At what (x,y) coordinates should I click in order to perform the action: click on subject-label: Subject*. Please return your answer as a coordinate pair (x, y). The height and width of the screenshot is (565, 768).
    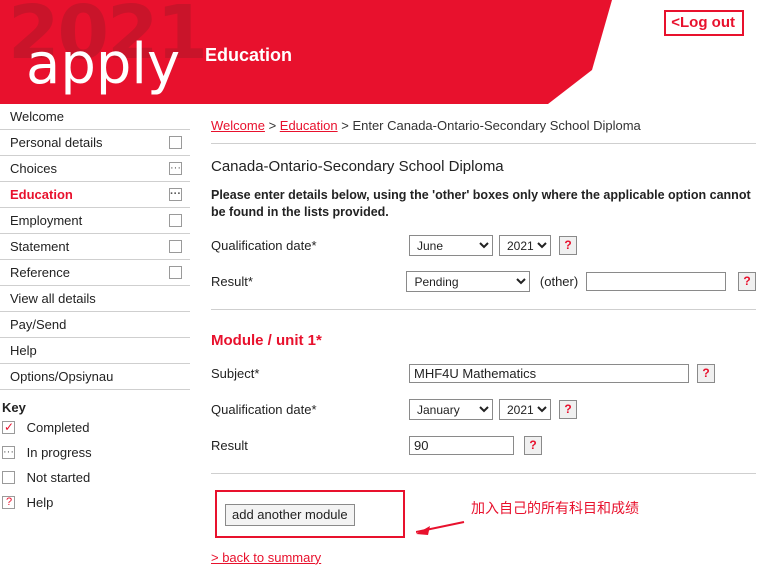
    Looking at the image, I should click on (235, 374).